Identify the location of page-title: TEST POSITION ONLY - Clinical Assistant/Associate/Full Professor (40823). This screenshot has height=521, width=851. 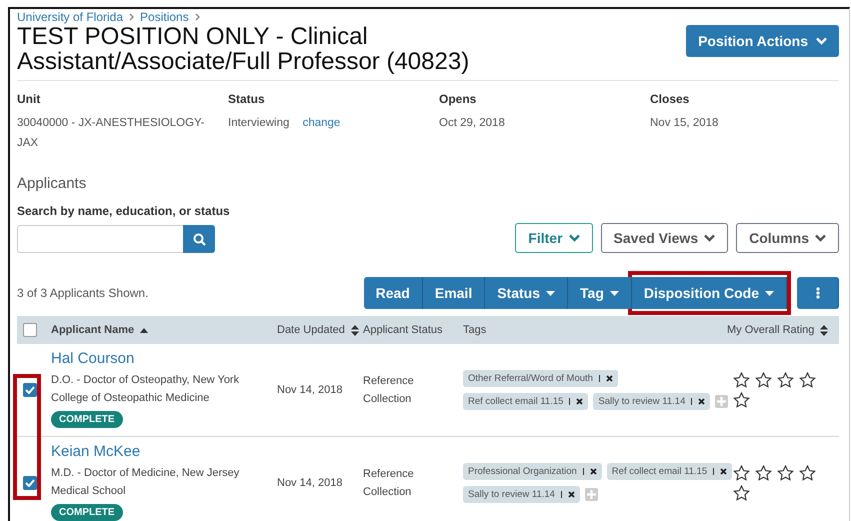
(243, 49).